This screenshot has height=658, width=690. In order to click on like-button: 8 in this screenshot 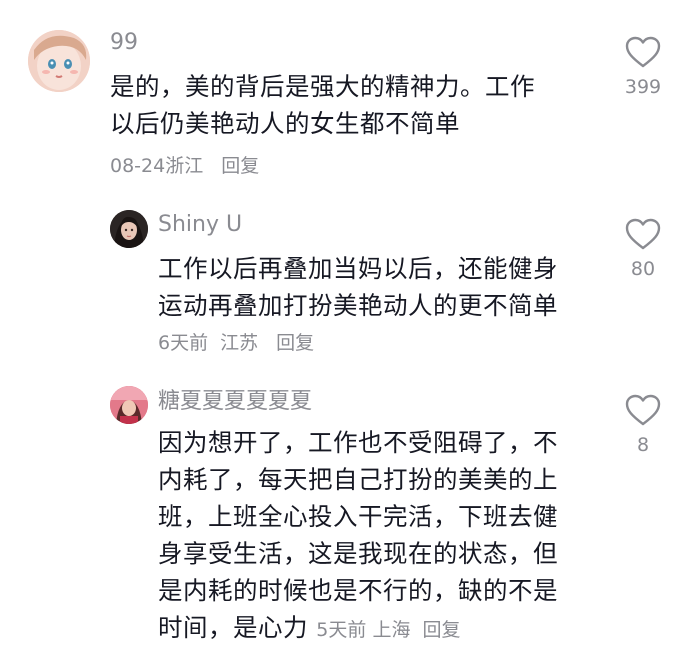, I will do `click(643, 425)`.